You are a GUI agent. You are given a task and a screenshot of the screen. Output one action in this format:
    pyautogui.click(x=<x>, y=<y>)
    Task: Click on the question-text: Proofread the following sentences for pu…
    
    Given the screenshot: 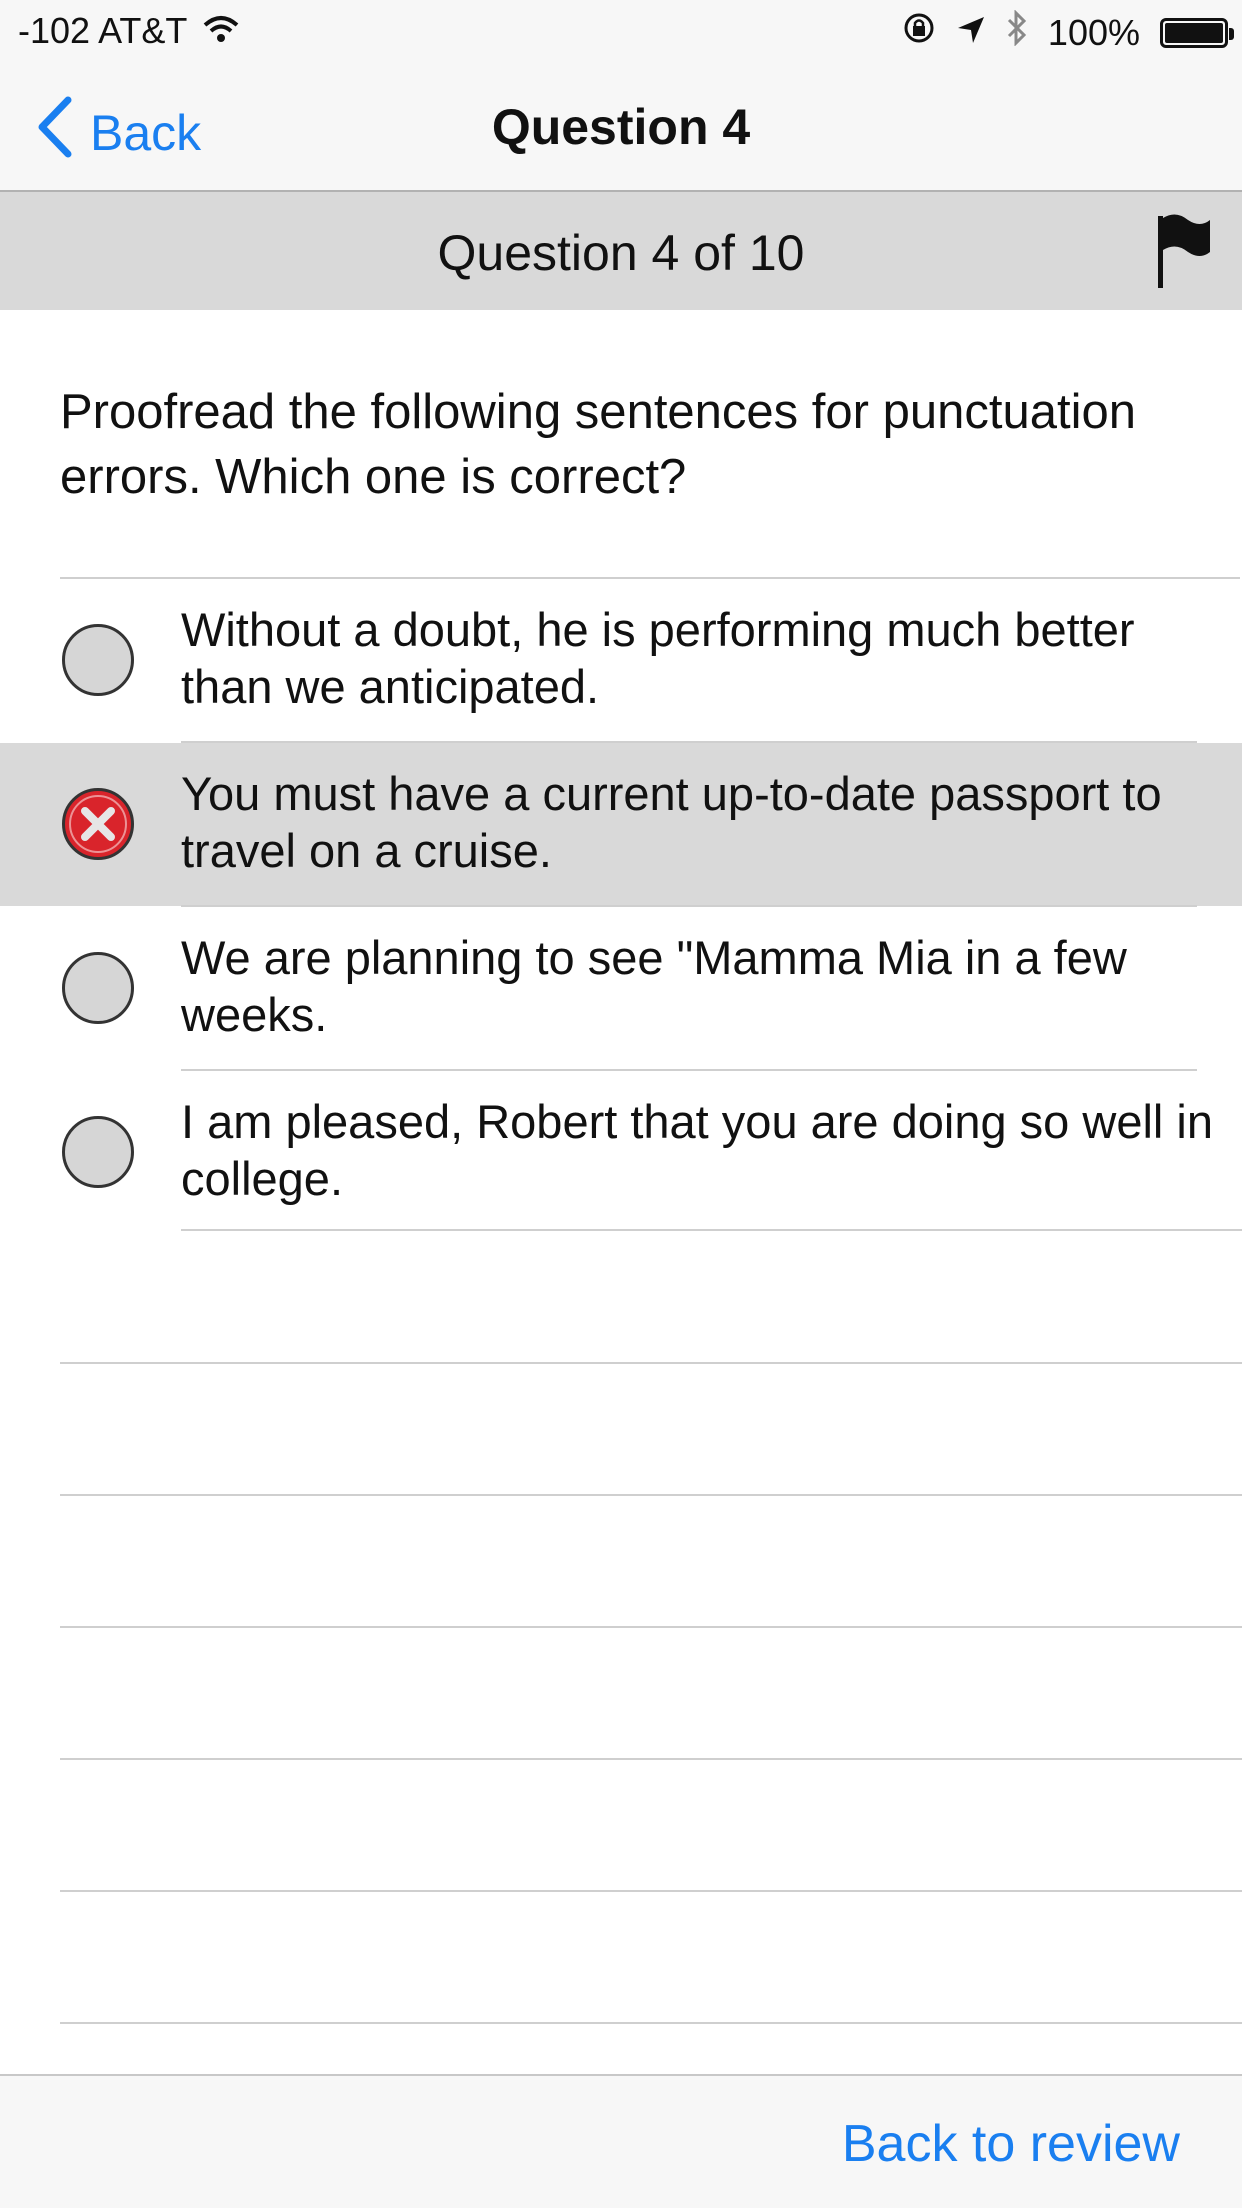 What is the action you would take?
    pyautogui.click(x=598, y=444)
    